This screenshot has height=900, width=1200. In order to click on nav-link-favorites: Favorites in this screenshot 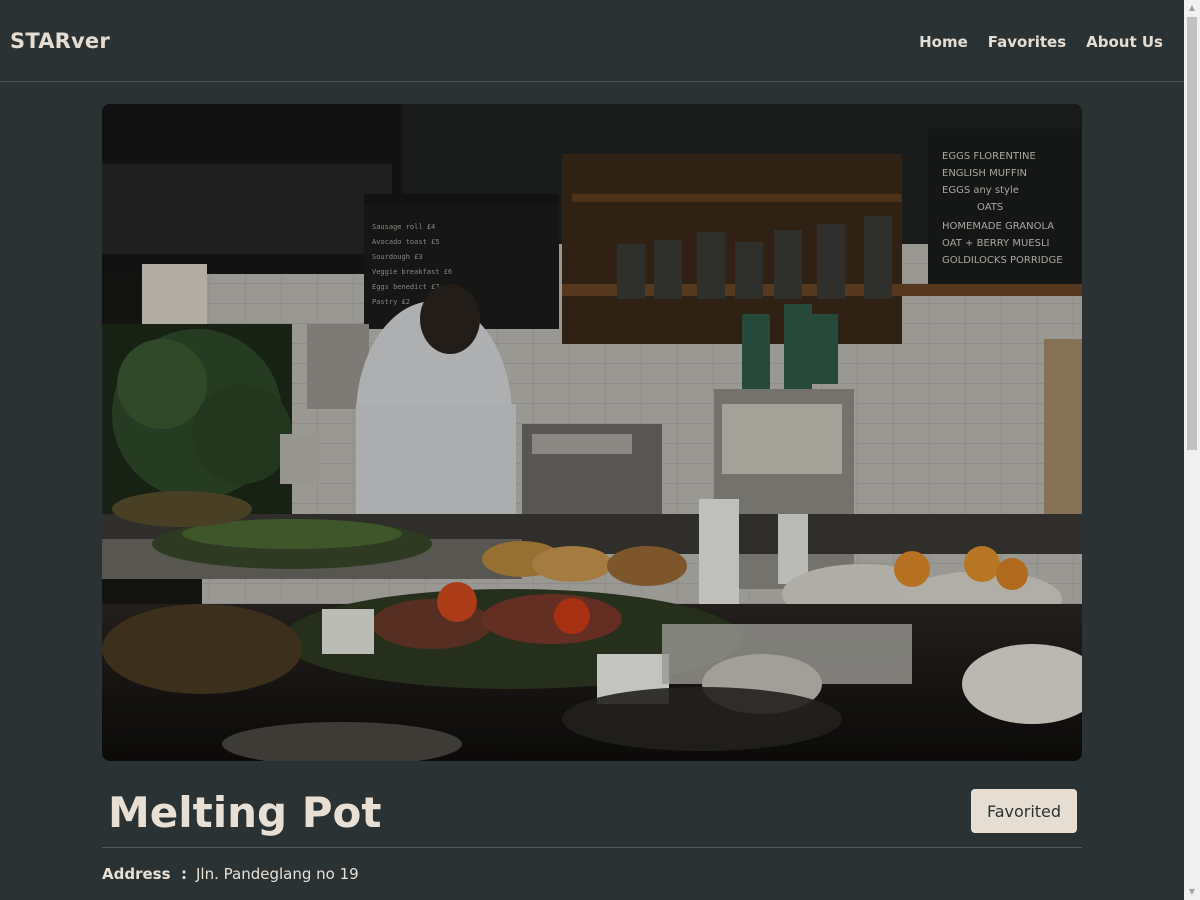, I will do `click(1027, 42)`.